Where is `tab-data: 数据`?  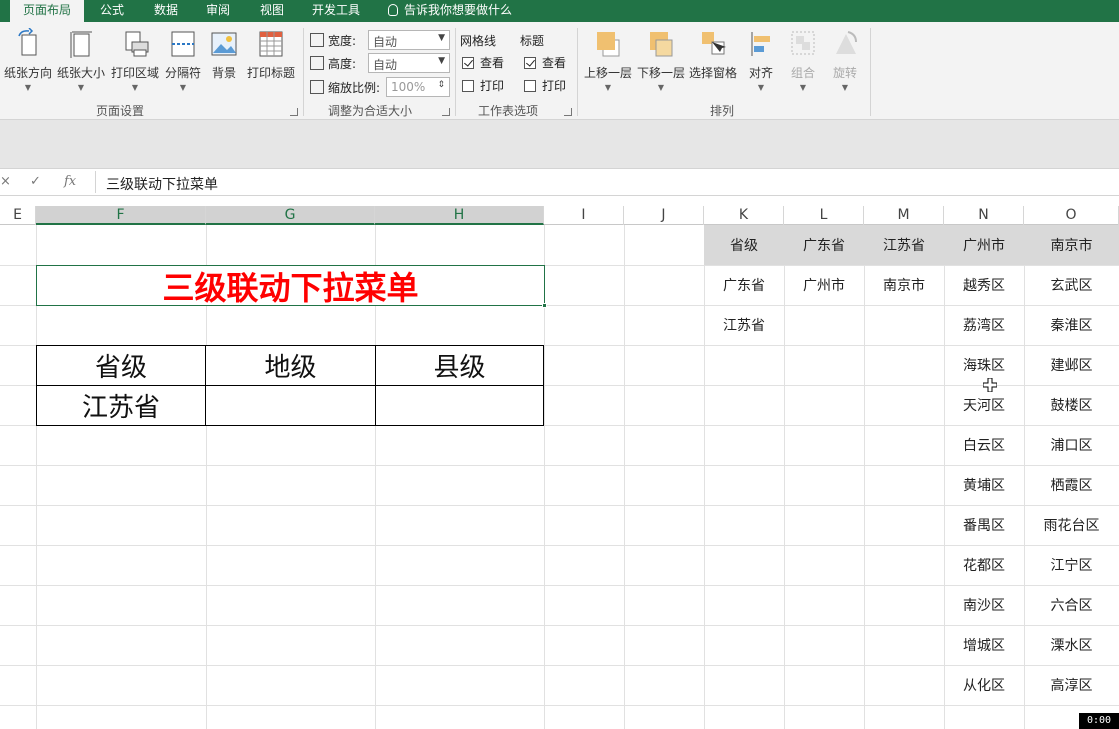
tab-data: 数据 is located at coordinates (166, 11).